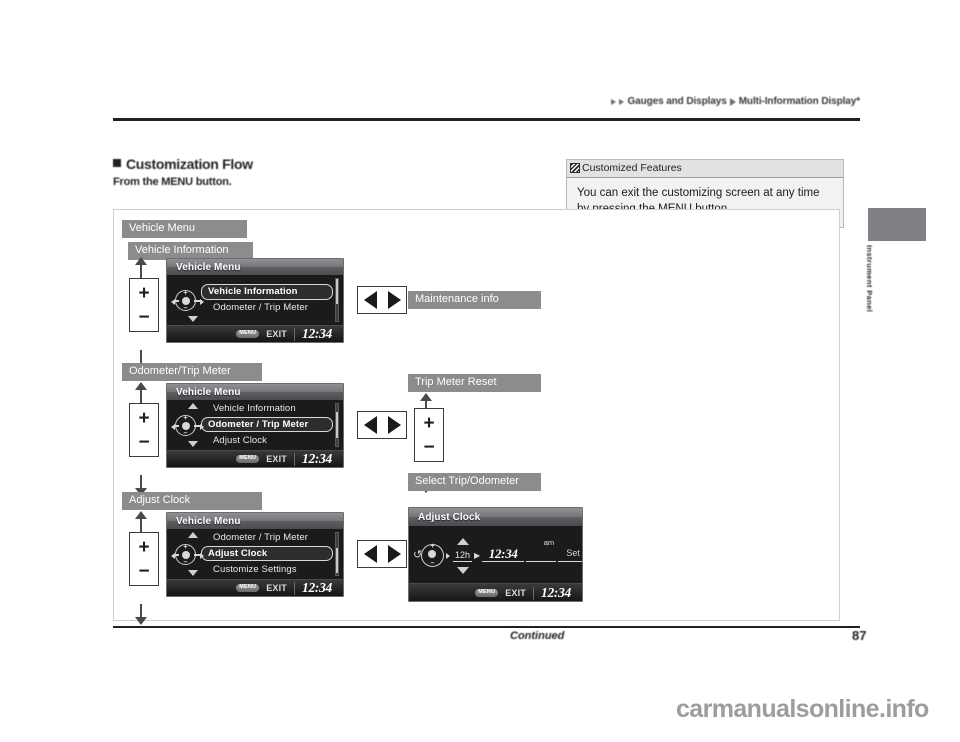  I want to click on header-divider, so click(486, 119).